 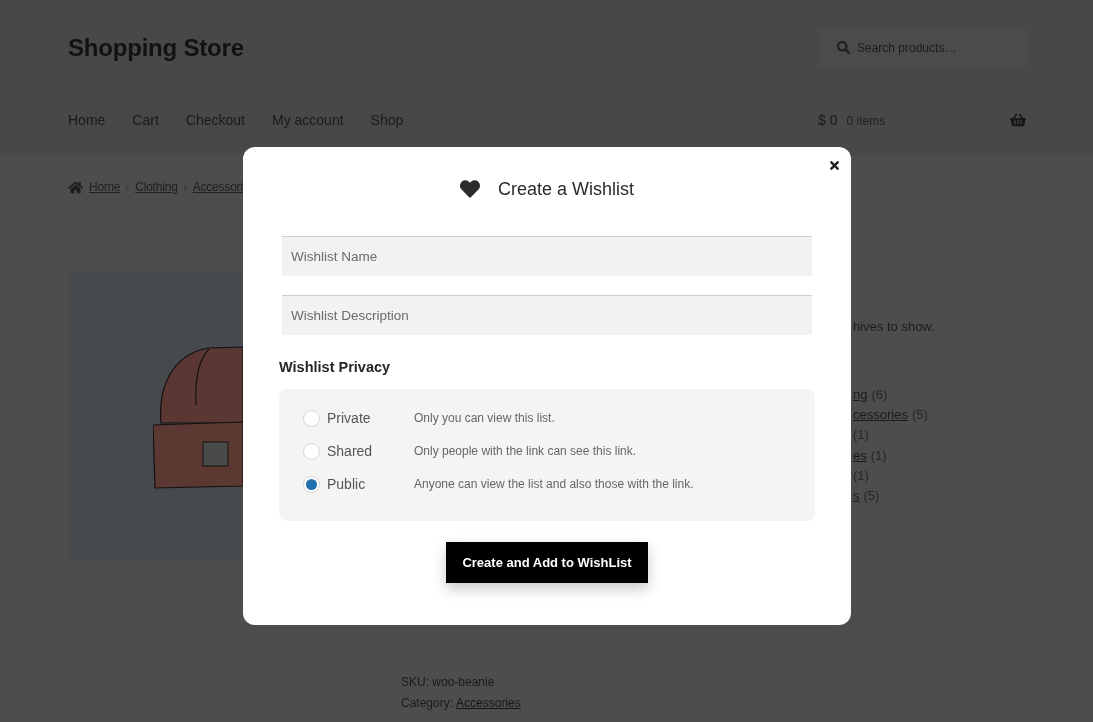 I want to click on option-description: Anyone can view the list and also those with the link., so click(x=554, y=484).